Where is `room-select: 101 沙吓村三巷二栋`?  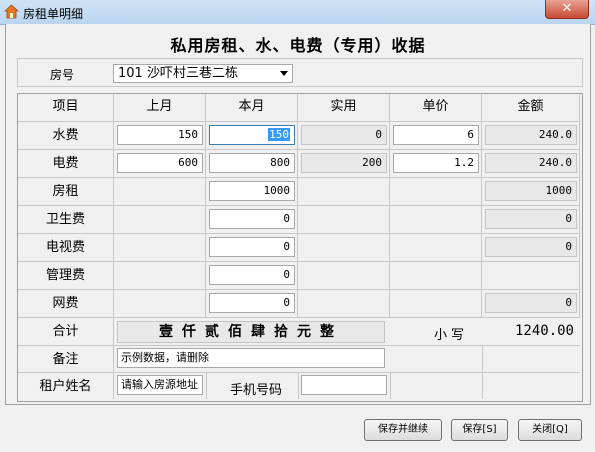
room-select: 101 沙吓村三巷二栋 is located at coordinates (203, 73).